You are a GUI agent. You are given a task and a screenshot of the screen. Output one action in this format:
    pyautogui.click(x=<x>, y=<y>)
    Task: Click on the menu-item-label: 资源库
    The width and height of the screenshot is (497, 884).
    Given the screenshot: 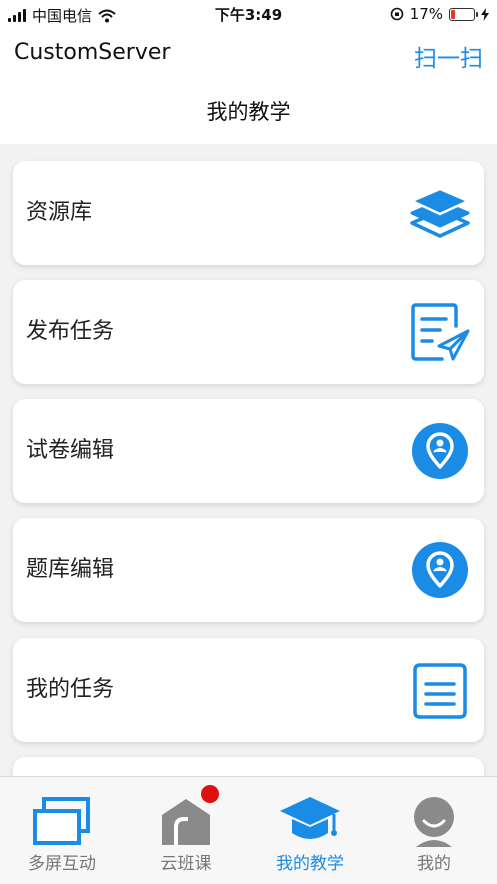 What is the action you would take?
    pyautogui.click(x=59, y=212)
    